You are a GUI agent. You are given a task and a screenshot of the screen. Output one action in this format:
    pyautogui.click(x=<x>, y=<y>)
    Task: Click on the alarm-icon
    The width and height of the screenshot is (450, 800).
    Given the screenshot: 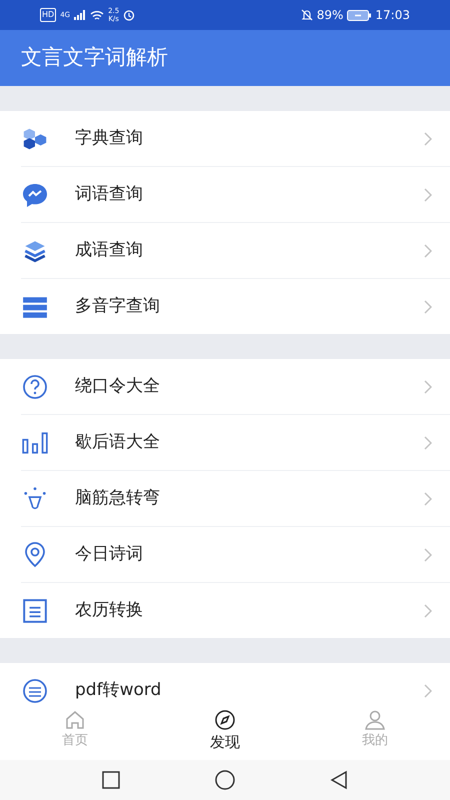 What is the action you would take?
    pyautogui.click(x=129, y=15)
    